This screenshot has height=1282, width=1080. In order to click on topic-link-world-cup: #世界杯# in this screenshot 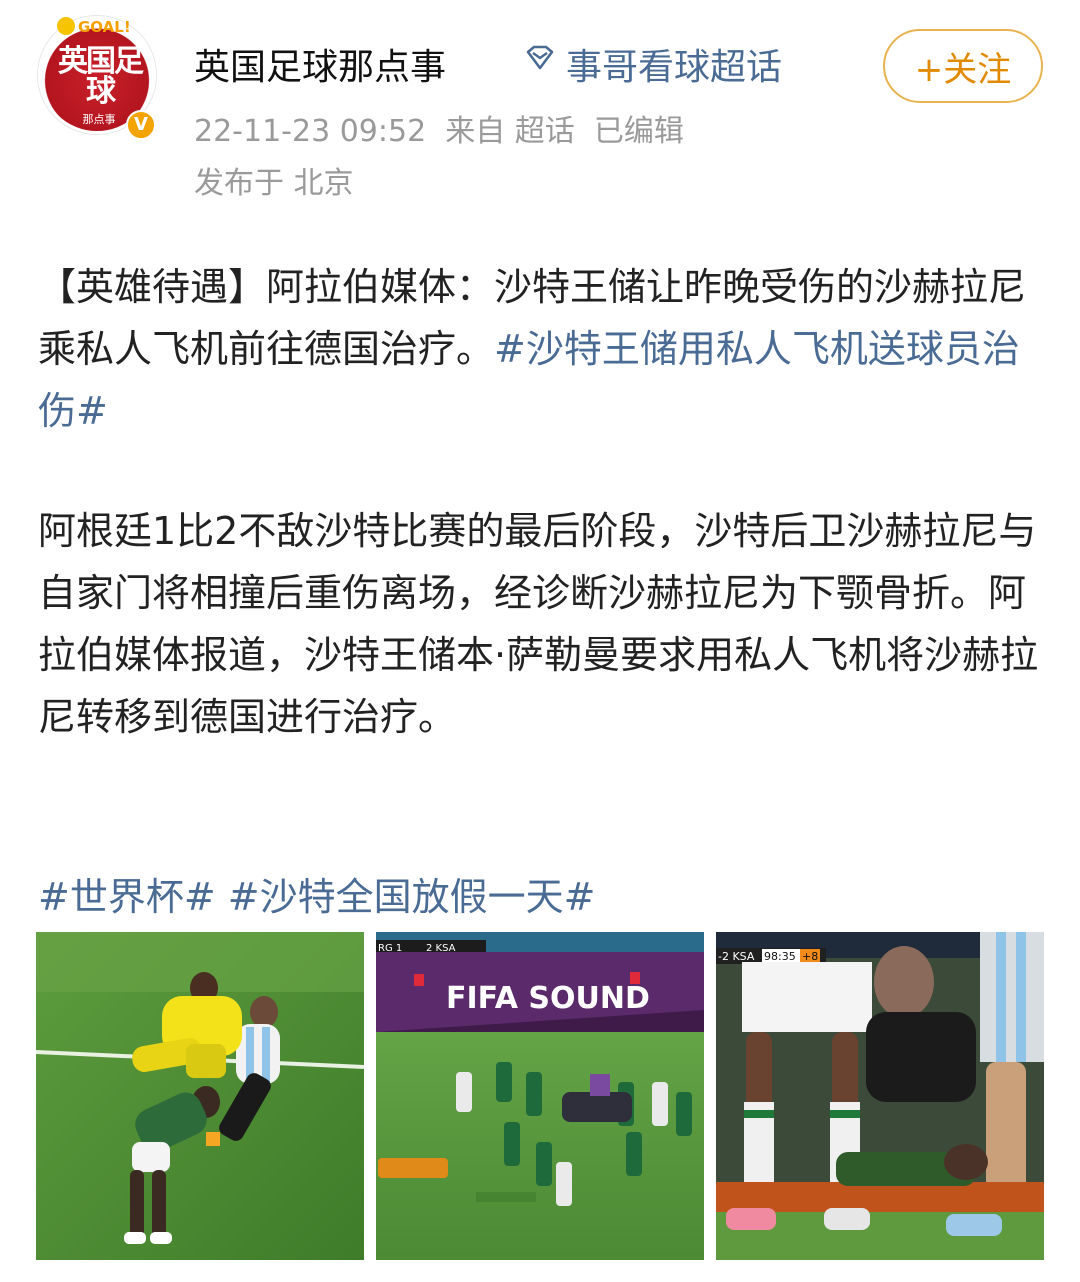, I will do `click(127, 897)`.